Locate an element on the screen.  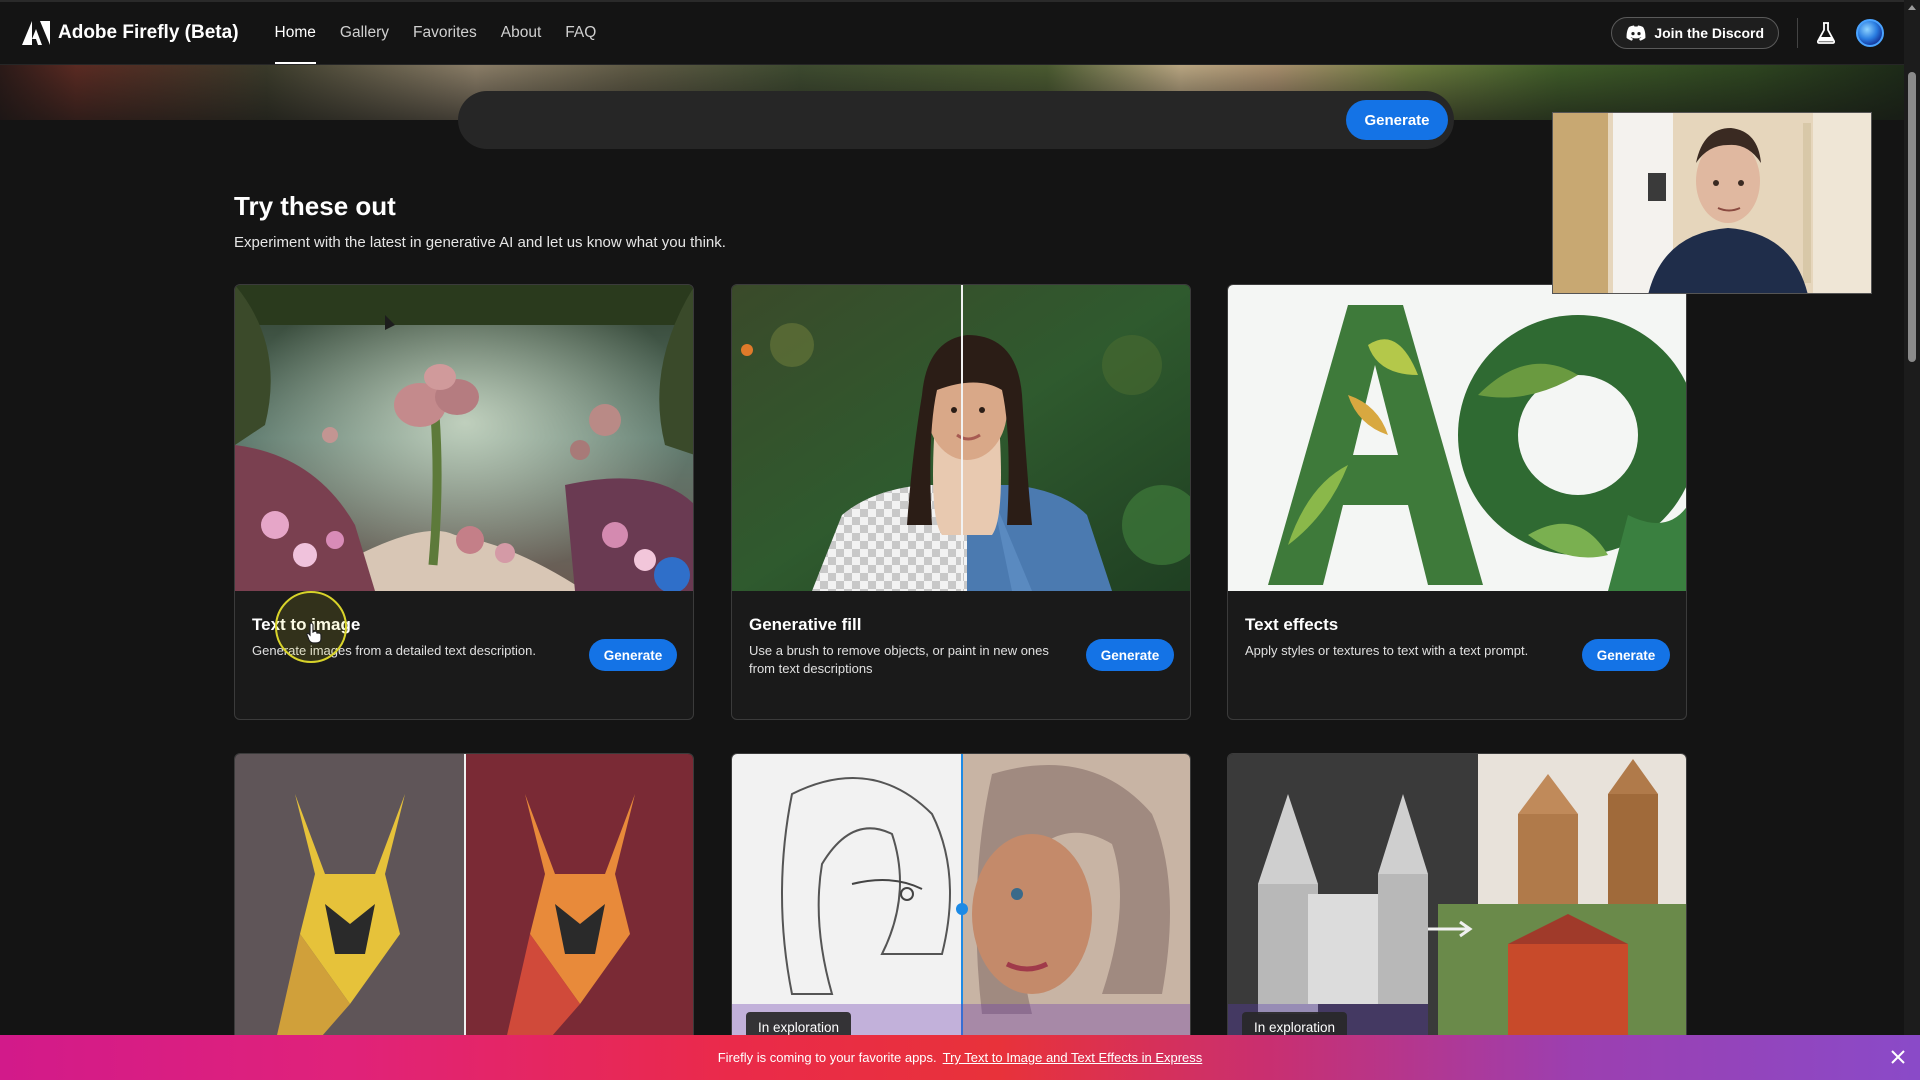
card-image-geometric-dogs is located at coordinates (464, 898).